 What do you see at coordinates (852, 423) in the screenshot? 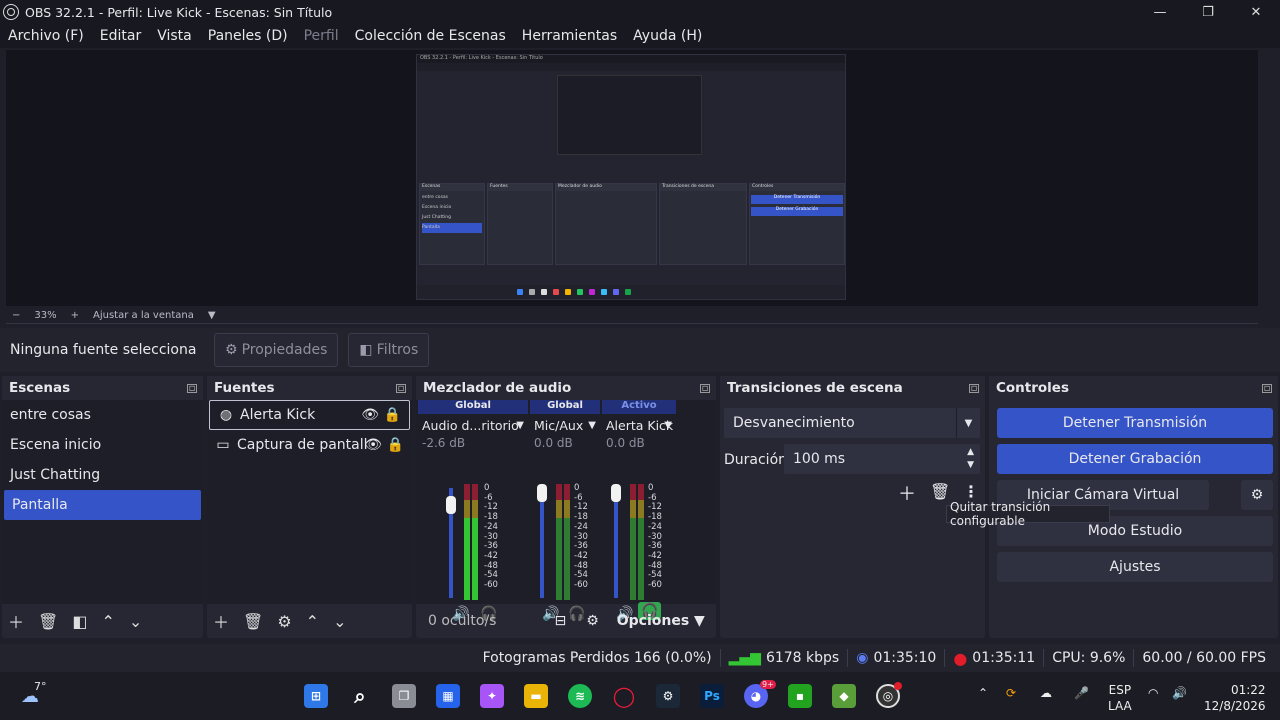
I see `transition-select: Desvanecimiento ▼` at bounding box center [852, 423].